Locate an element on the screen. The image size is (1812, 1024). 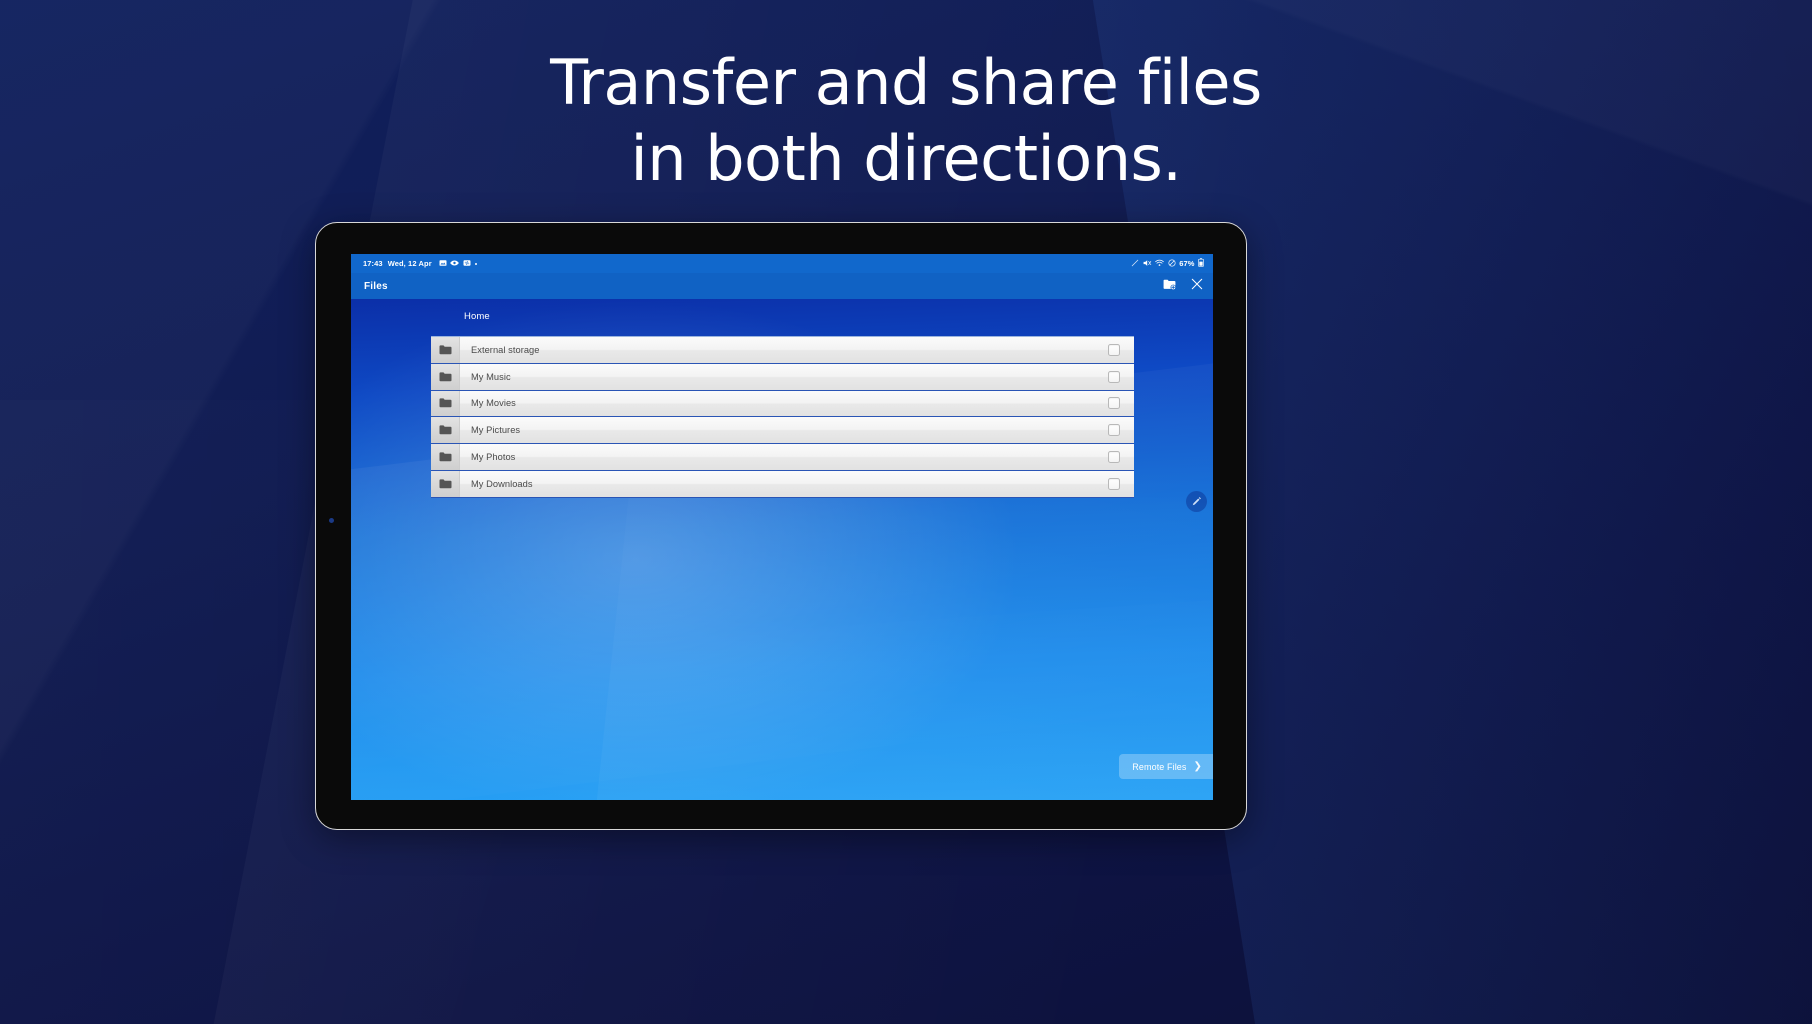
signal-icon is located at coordinates (1135, 264).